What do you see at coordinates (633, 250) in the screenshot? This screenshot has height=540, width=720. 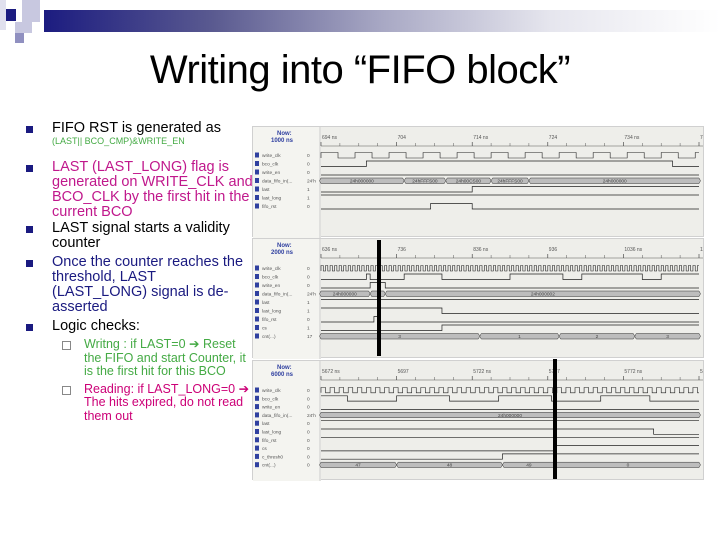 I see `time-tick-label: 1036 ns` at bounding box center [633, 250].